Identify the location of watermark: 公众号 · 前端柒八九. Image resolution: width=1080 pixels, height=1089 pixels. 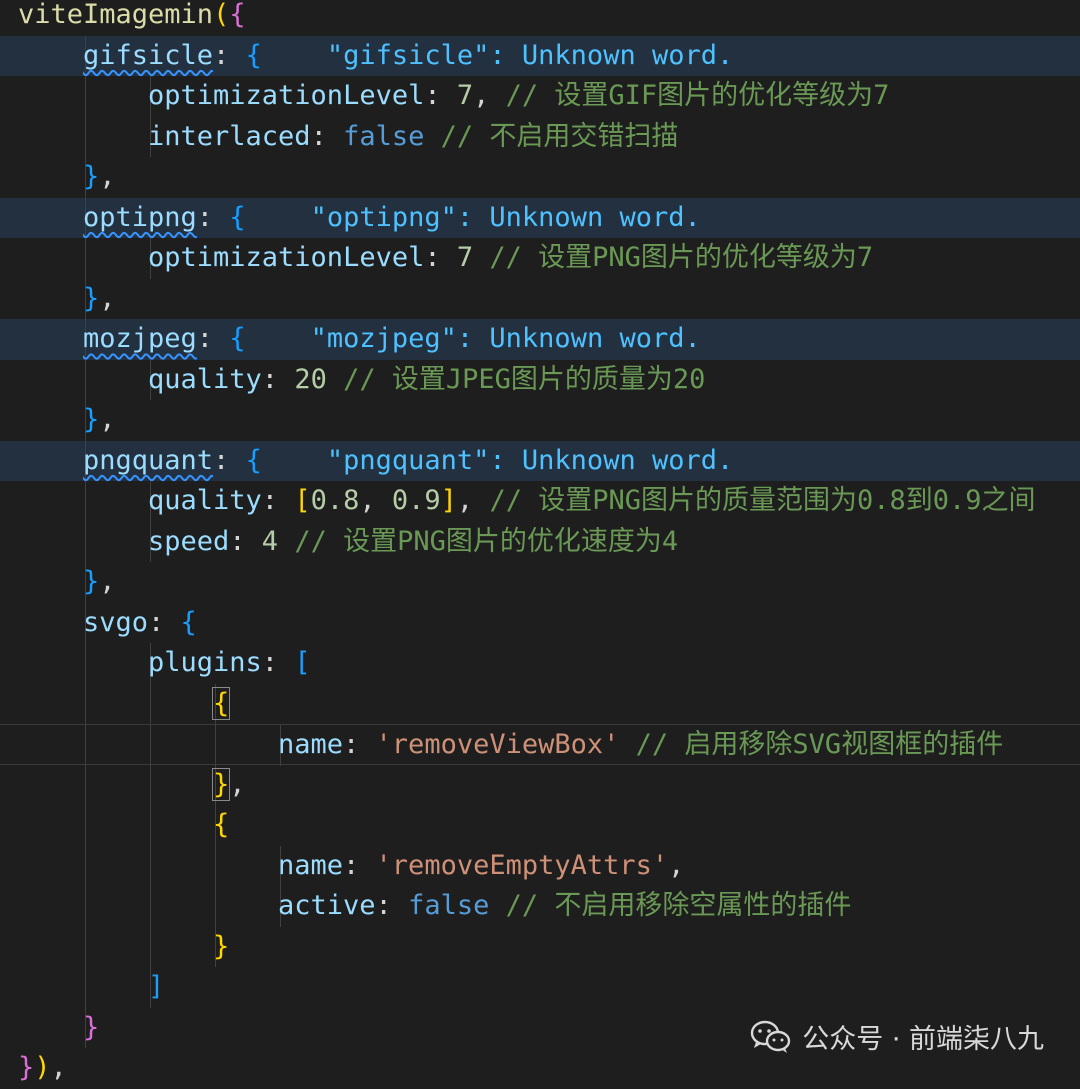
(897, 1036).